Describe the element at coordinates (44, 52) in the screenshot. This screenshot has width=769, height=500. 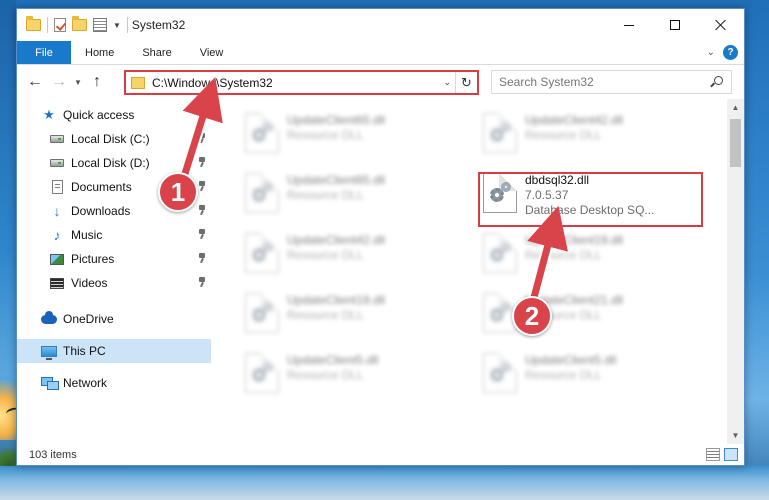
I see `tab-file: File` at that location.